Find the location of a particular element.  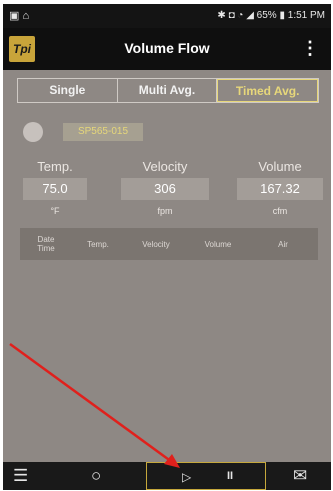

col-volume: Volume is located at coordinates (218, 244).